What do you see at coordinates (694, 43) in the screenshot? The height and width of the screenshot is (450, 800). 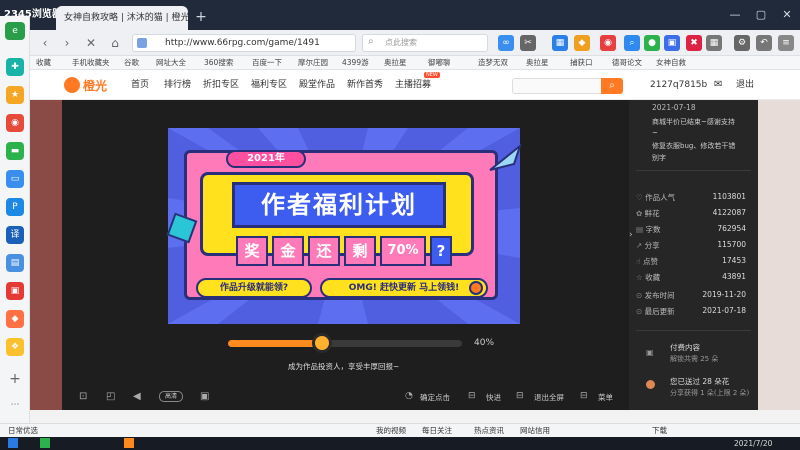 I see `tools-icon: ✖` at bounding box center [694, 43].